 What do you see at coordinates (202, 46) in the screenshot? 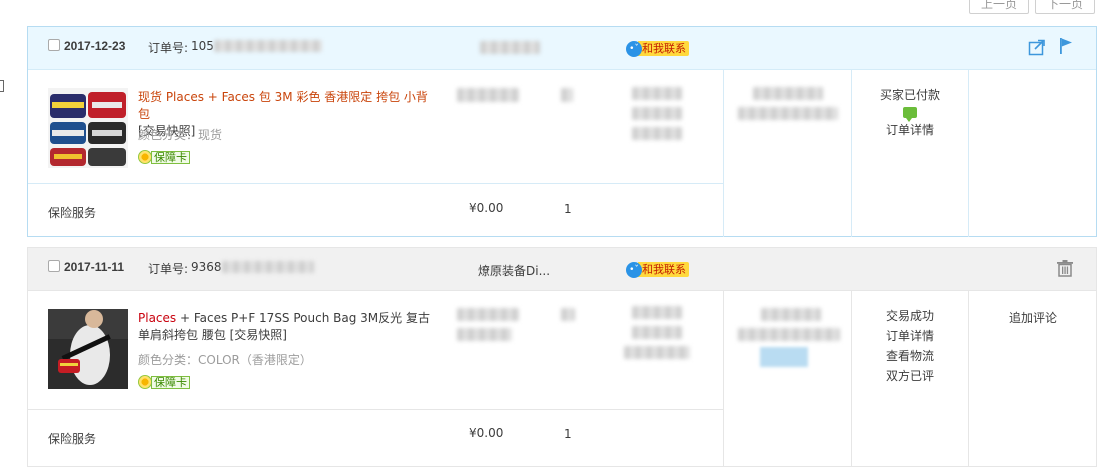
I see `order-number-prefix: 105` at bounding box center [202, 46].